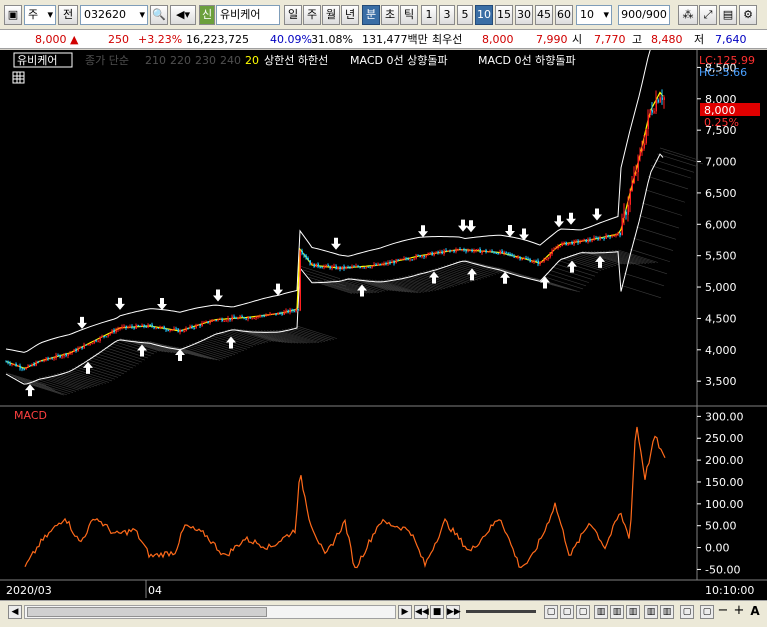 The width and height of the screenshot is (767, 627). I want to click on interval-45: 45, so click(544, 15).